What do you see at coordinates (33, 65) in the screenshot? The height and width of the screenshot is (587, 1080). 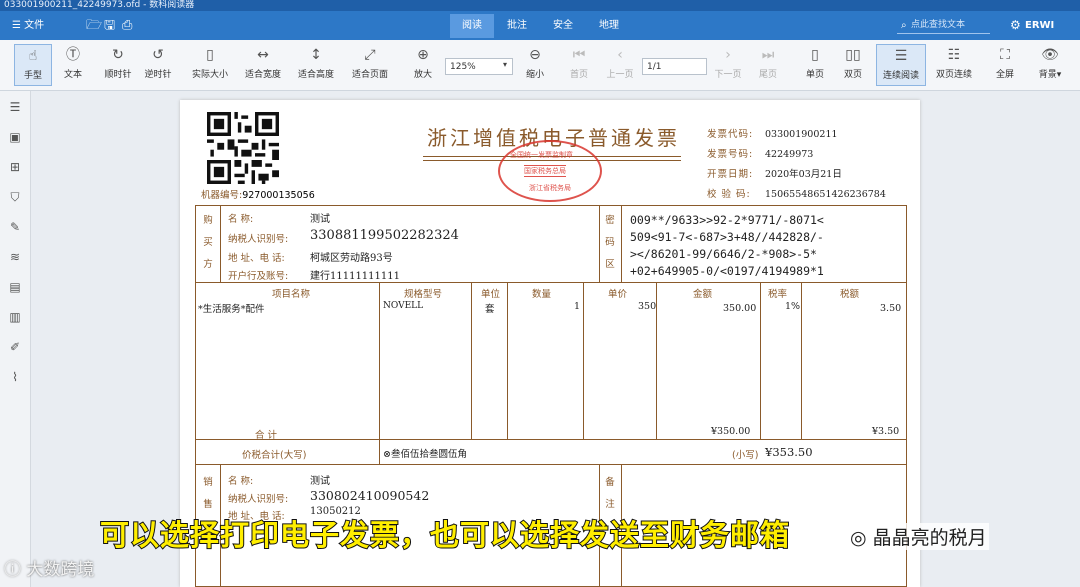 I see `hand-tool-button: ☝ 手型` at bounding box center [33, 65].